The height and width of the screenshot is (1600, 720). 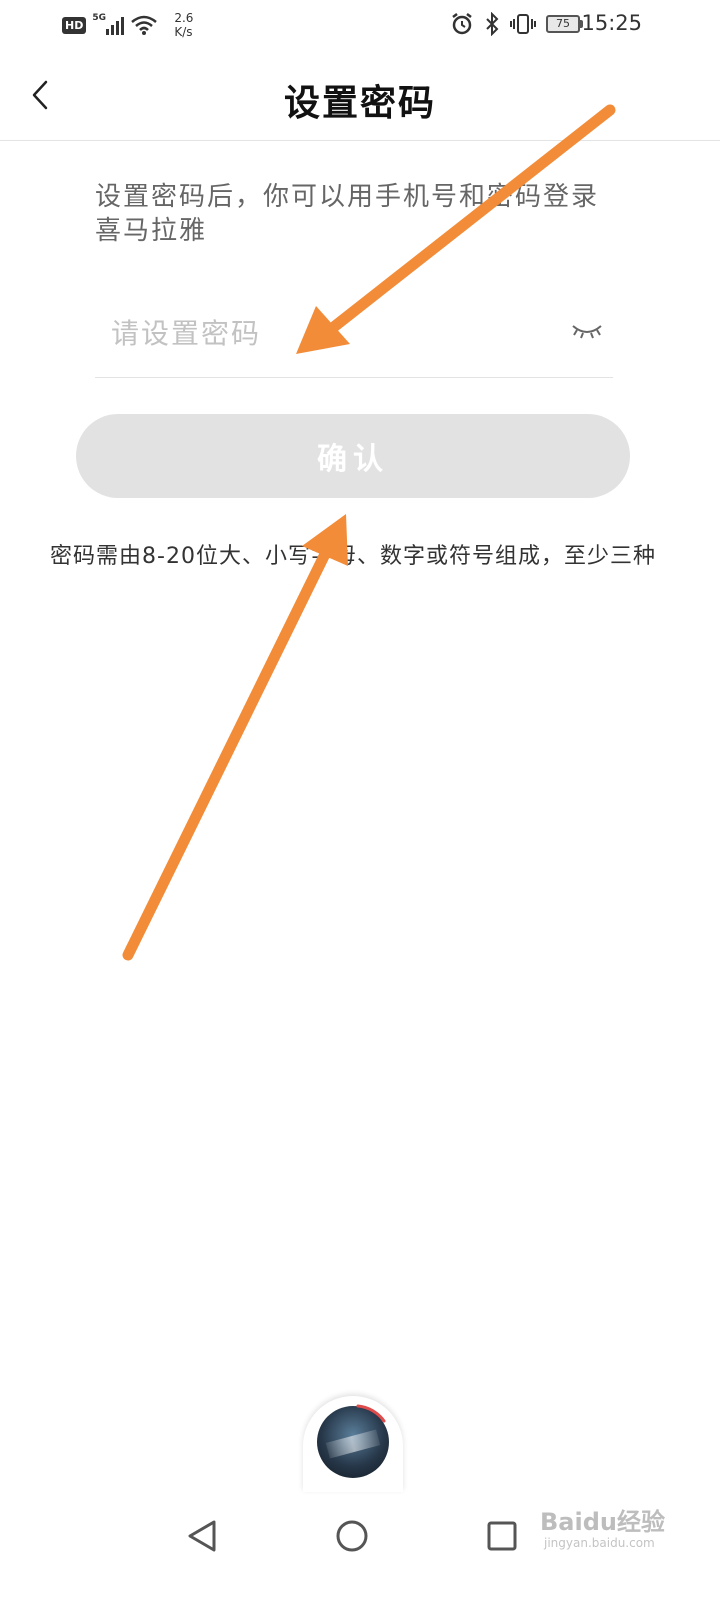 I want to click on signal-icon: 5G, so click(x=108, y=24).